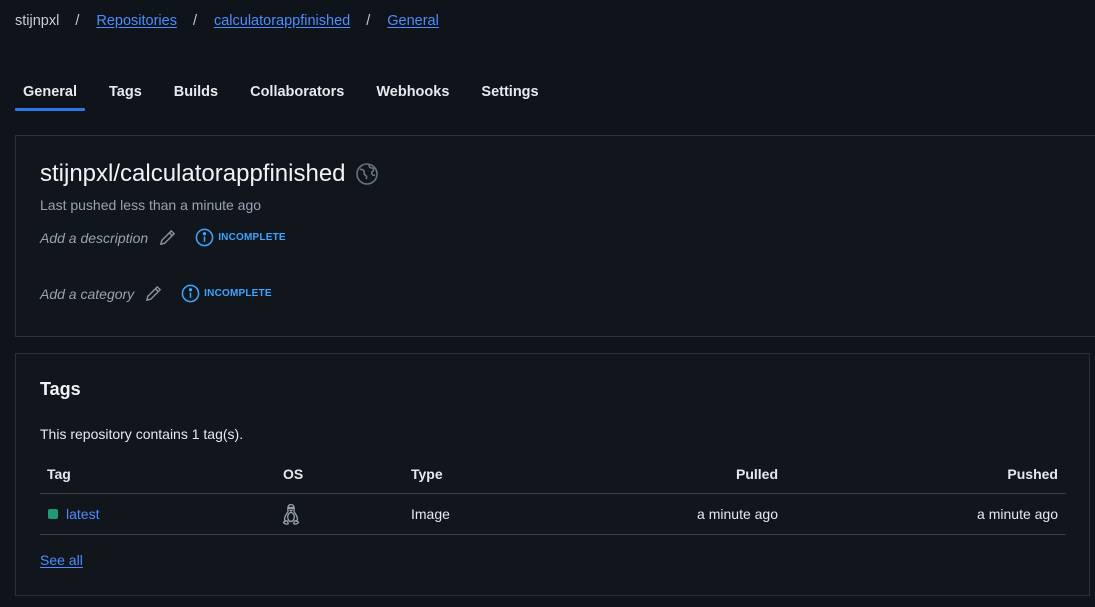 This screenshot has height=607, width=1095. I want to click on description-row: Add a description INCOMPLETE, so click(163, 237).